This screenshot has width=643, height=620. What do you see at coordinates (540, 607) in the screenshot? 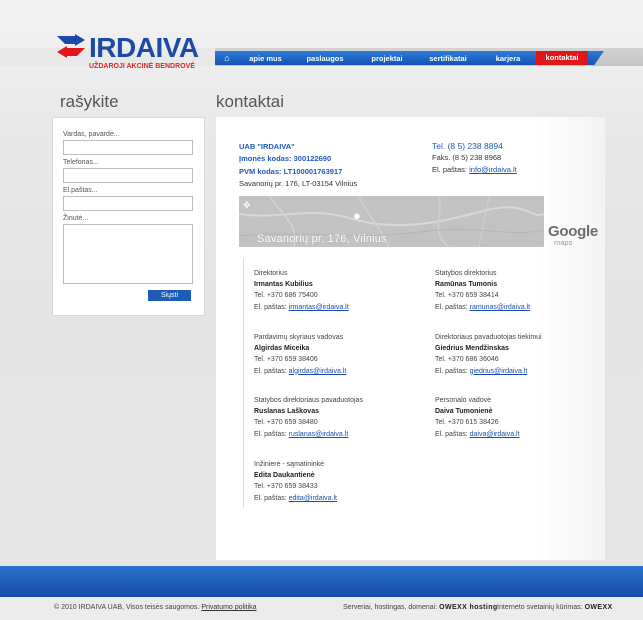
I see `design-text: Interneto svetainių kūrimas:` at bounding box center [540, 607].